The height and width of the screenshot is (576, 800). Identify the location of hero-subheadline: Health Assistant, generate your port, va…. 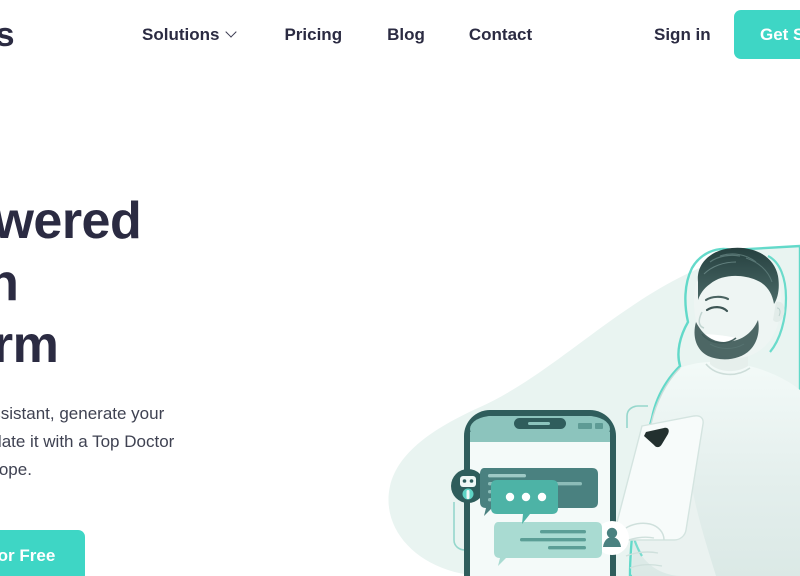
(87, 441).